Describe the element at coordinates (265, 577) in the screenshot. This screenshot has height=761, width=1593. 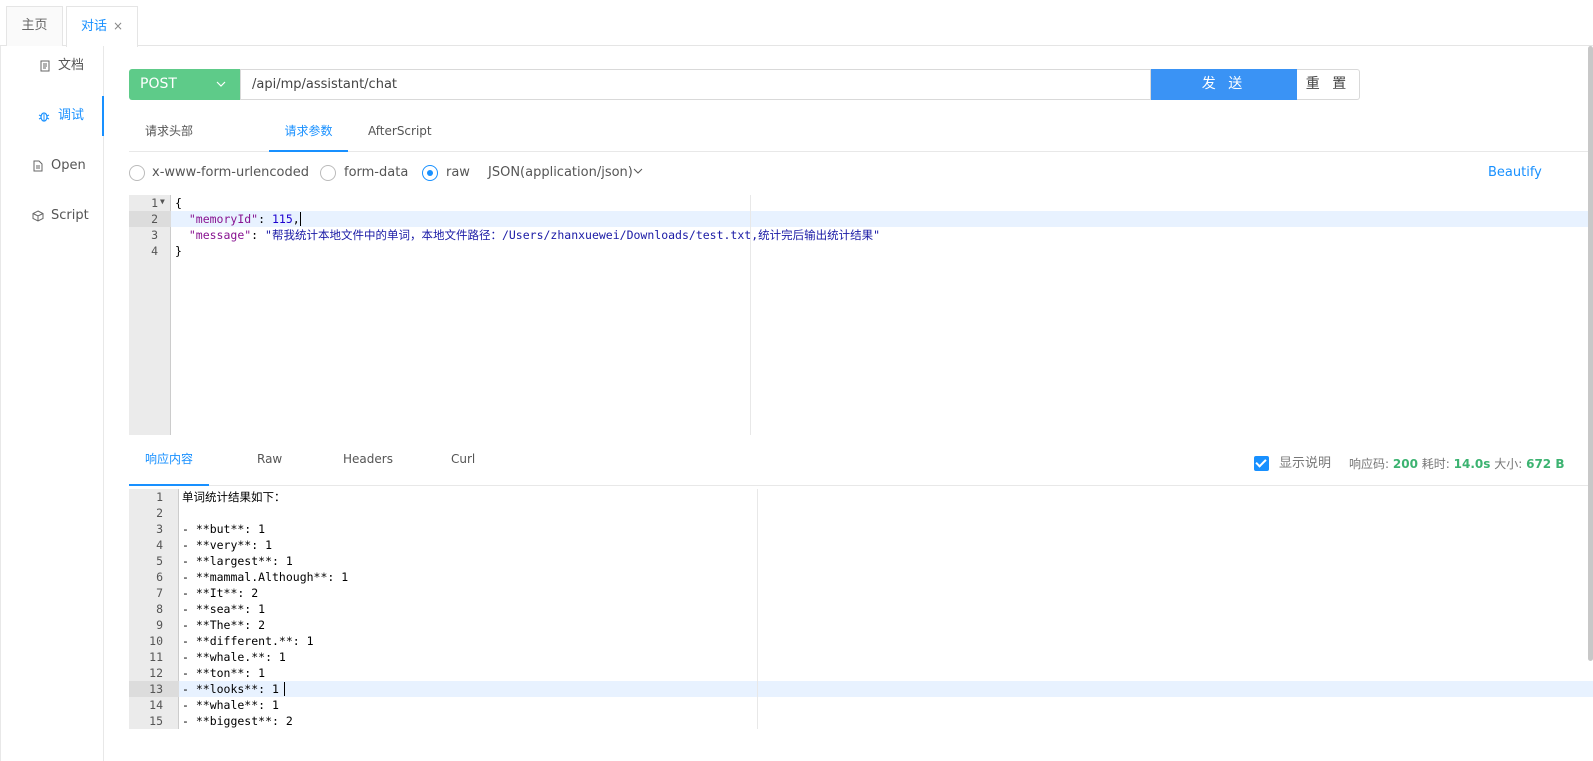
I see `code-line: - **mammal.Although**: 1` at that location.